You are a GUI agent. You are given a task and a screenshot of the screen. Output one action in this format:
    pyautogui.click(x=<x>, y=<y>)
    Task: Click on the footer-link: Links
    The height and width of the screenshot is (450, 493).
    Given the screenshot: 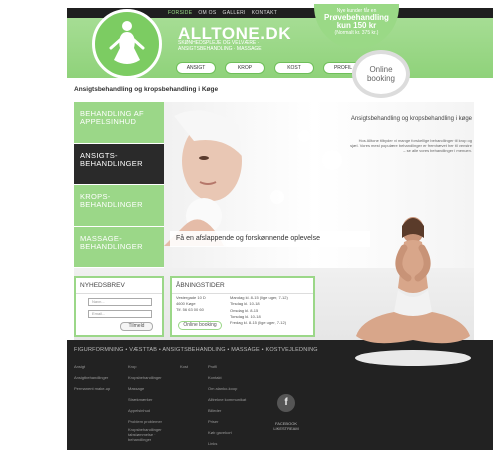 What is the action you would take?
    pyautogui.click(x=227, y=443)
    